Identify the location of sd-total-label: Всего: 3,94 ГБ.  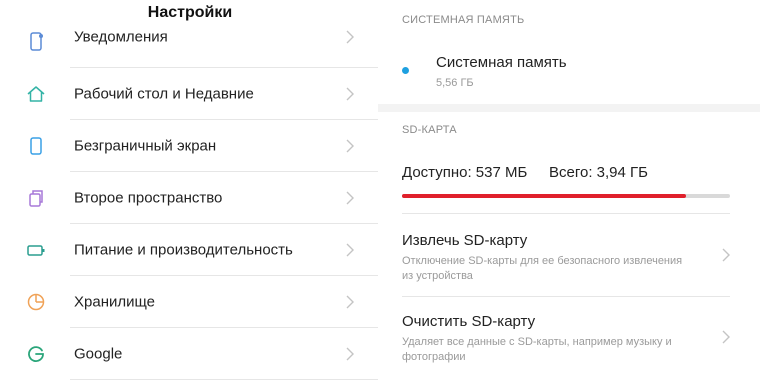
(598, 172).